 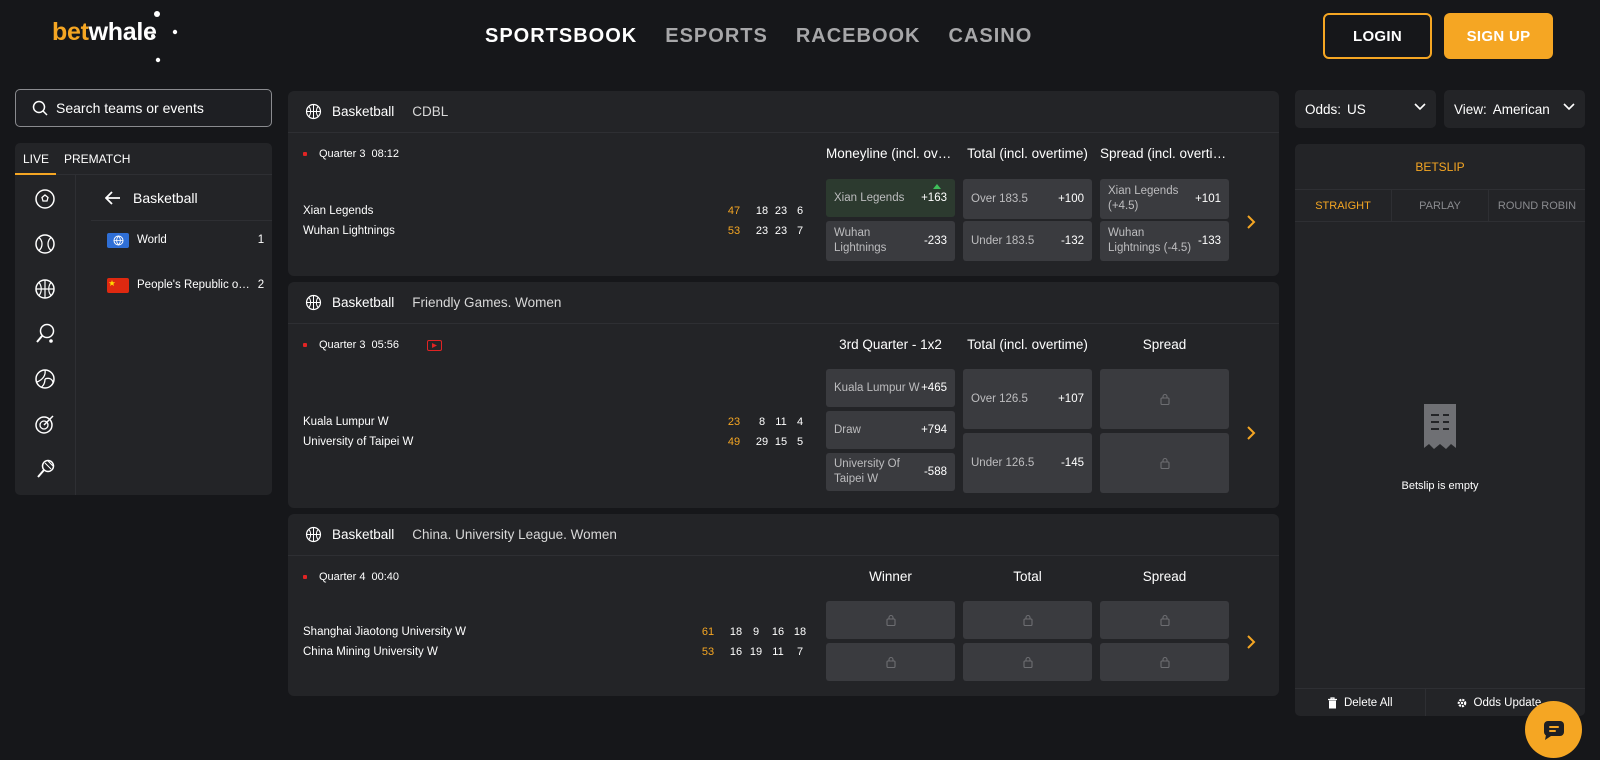 What do you see at coordinates (370, 652) in the screenshot?
I see `away-team: China Mining University W` at bounding box center [370, 652].